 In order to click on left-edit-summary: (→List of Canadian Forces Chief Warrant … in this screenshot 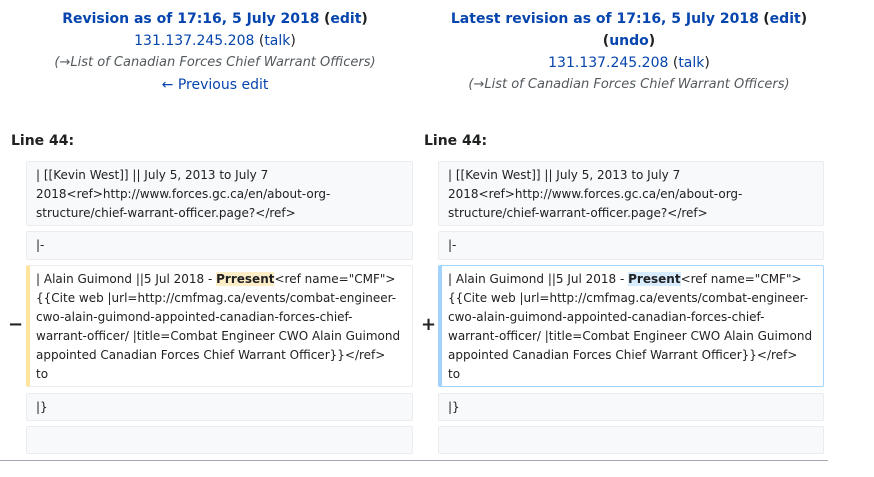, I will do `click(215, 62)`.